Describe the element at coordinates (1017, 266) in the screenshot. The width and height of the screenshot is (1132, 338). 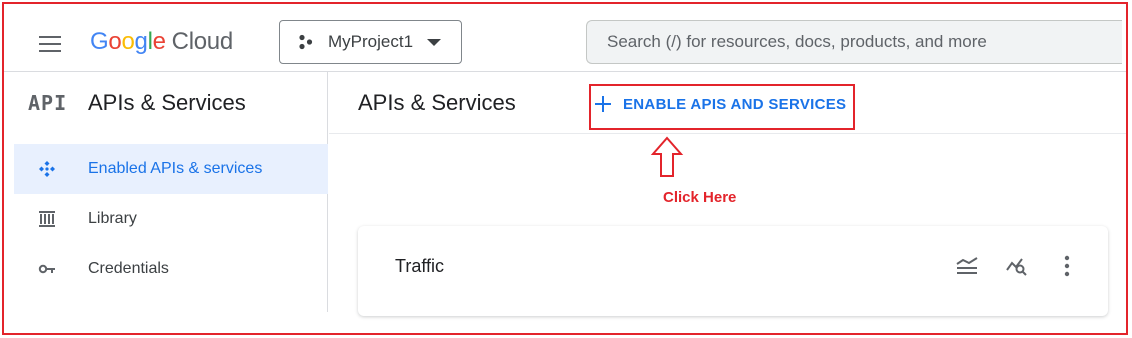
I see `explore-metrics-icon` at that location.